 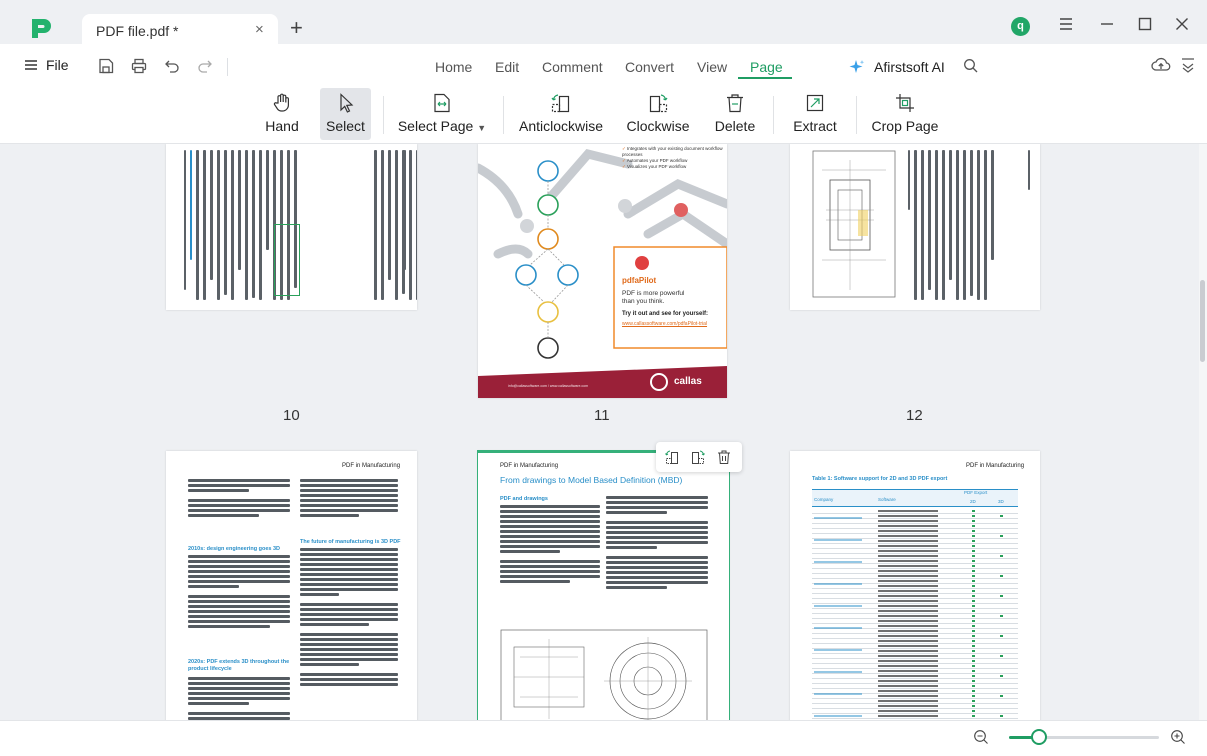 What do you see at coordinates (172, 66) in the screenshot?
I see `undo-icon` at bounding box center [172, 66].